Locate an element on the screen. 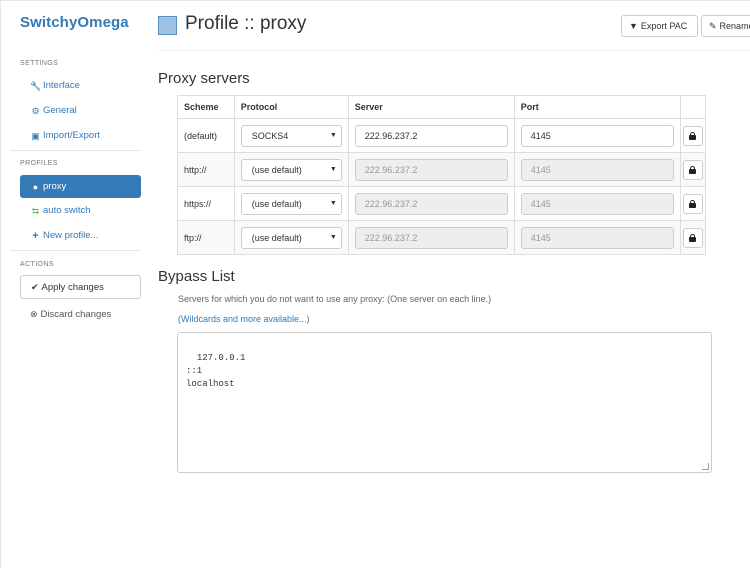  rename-button: ✎ Rename is located at coordinates (725, 26).